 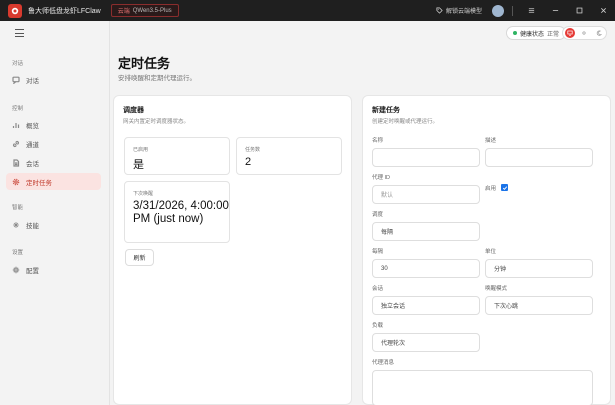 I want to click on unlock-cloud-model-button: 解锁云端模型, so click(x=459, y=10).